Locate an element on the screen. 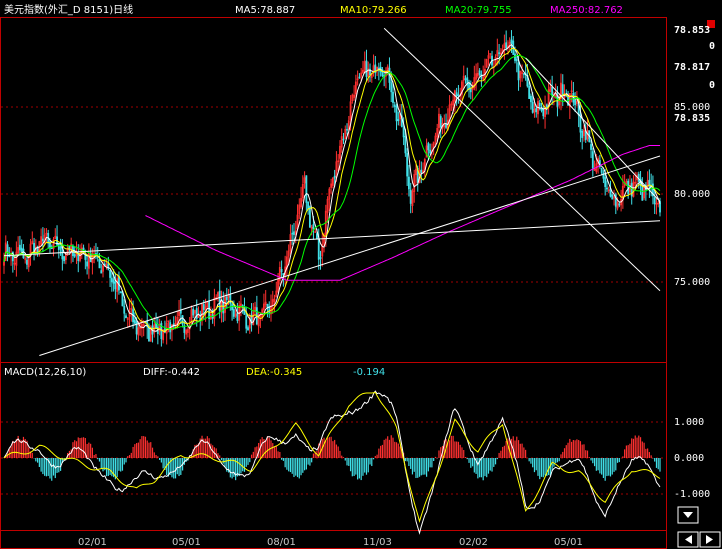 The image size is (722, 549). top-value-5: 78.835 is located at coordinates (692, 118).